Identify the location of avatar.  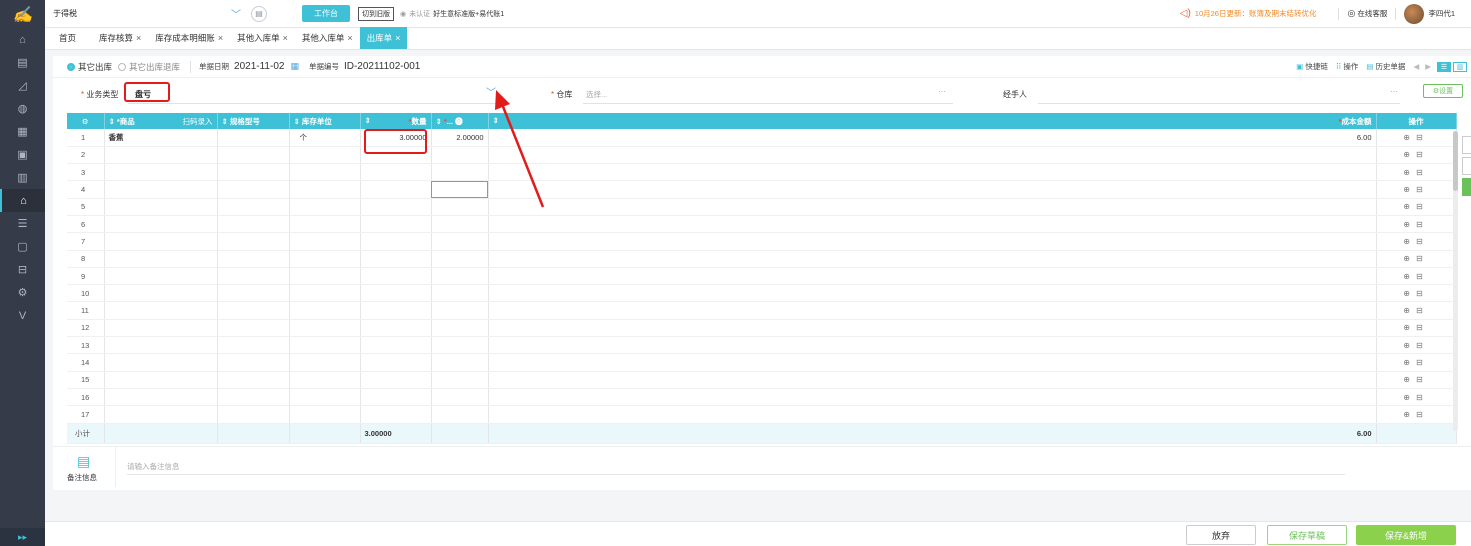
(1414, 13).